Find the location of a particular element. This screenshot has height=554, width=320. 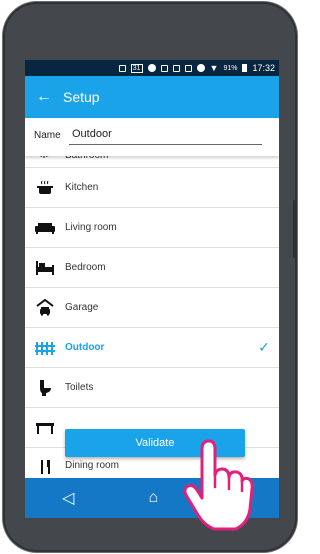

fork-knife-icon is located at coordinates (45, 461).